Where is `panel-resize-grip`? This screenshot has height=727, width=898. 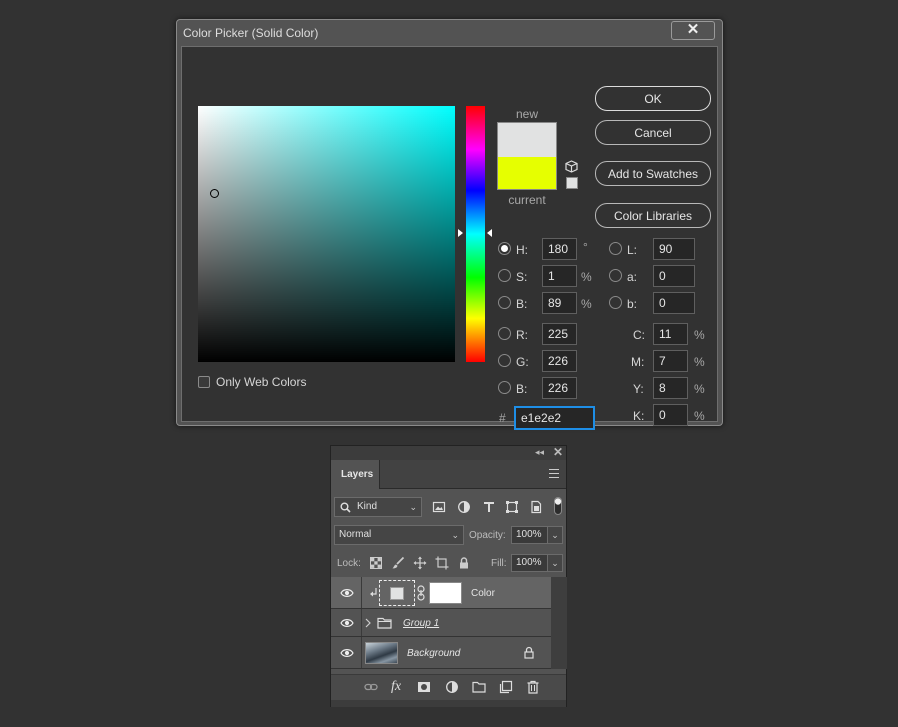
panel-resize-grip is located at coordinates (448, 703).